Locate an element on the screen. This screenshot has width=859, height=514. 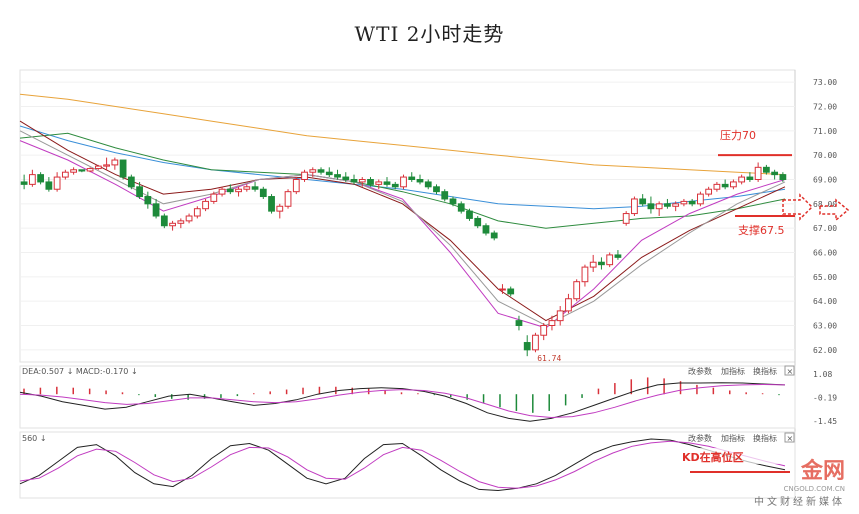
moving-average-line is located at coordinates (402, 167).